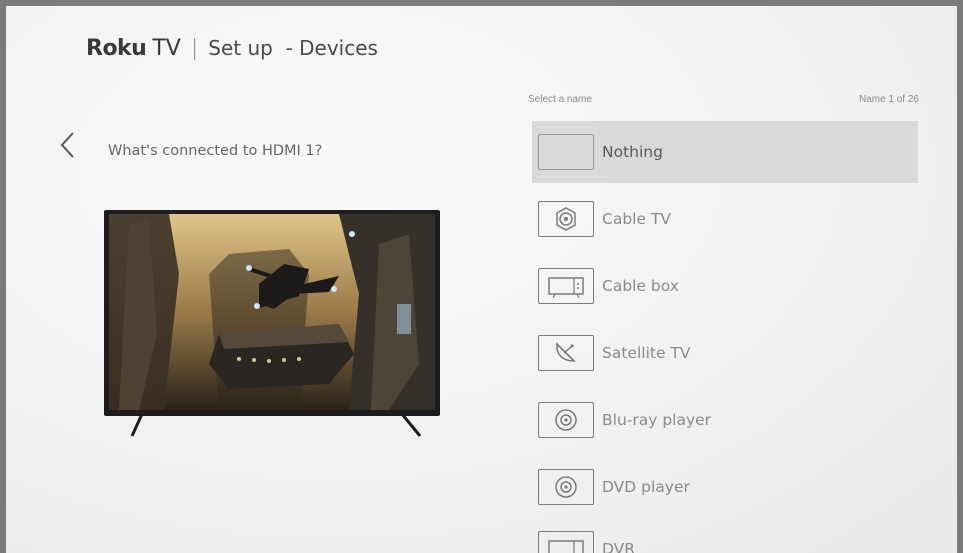 The image size is (963, 553). I want to click on select-a-name-label: Select a name, so click(560, 99).